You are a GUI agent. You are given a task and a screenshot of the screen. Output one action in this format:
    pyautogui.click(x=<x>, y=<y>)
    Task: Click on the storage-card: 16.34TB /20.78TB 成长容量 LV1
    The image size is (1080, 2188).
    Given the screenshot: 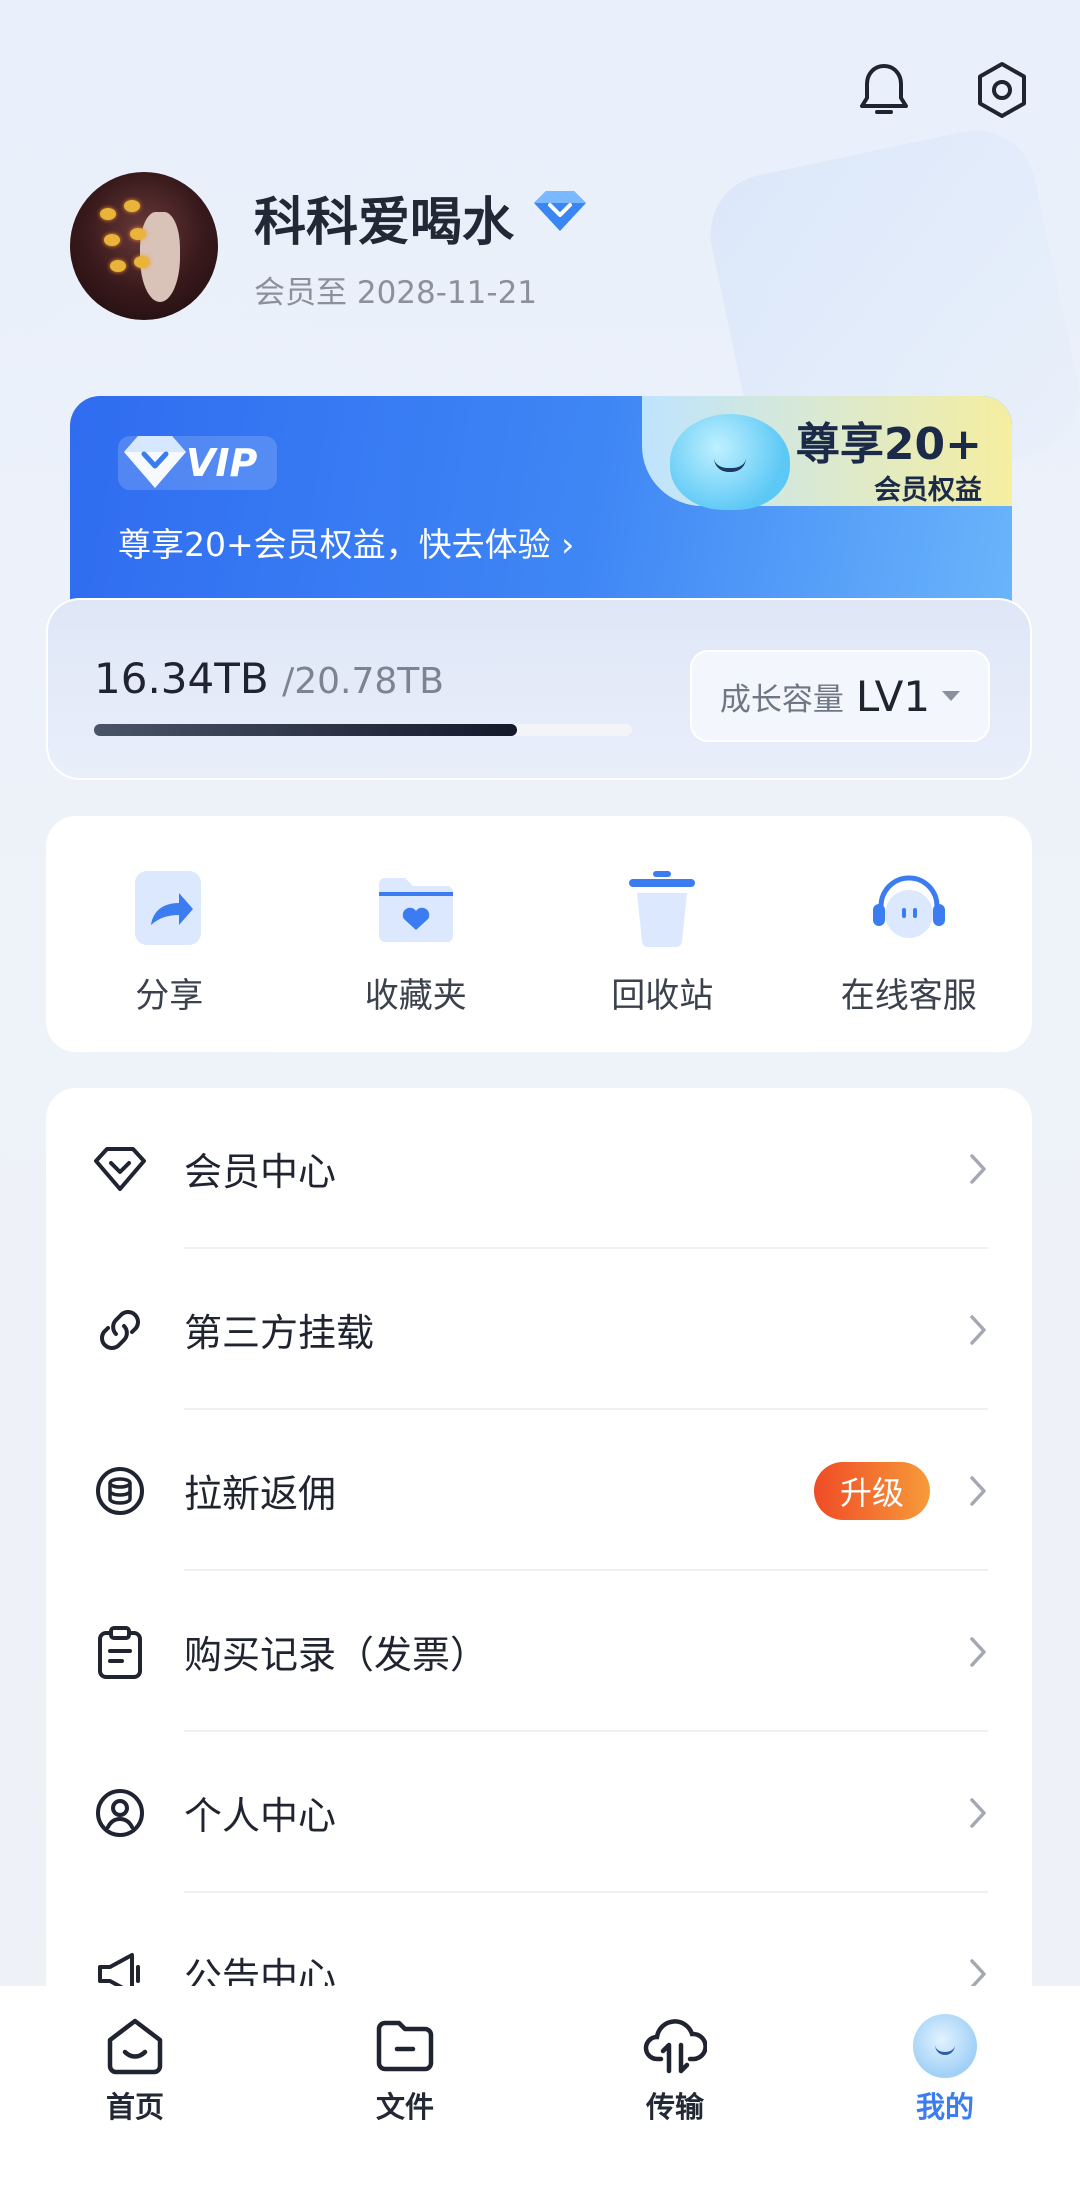 What is the action you would take?
    pyautogui.click(x=539, y=689)
    